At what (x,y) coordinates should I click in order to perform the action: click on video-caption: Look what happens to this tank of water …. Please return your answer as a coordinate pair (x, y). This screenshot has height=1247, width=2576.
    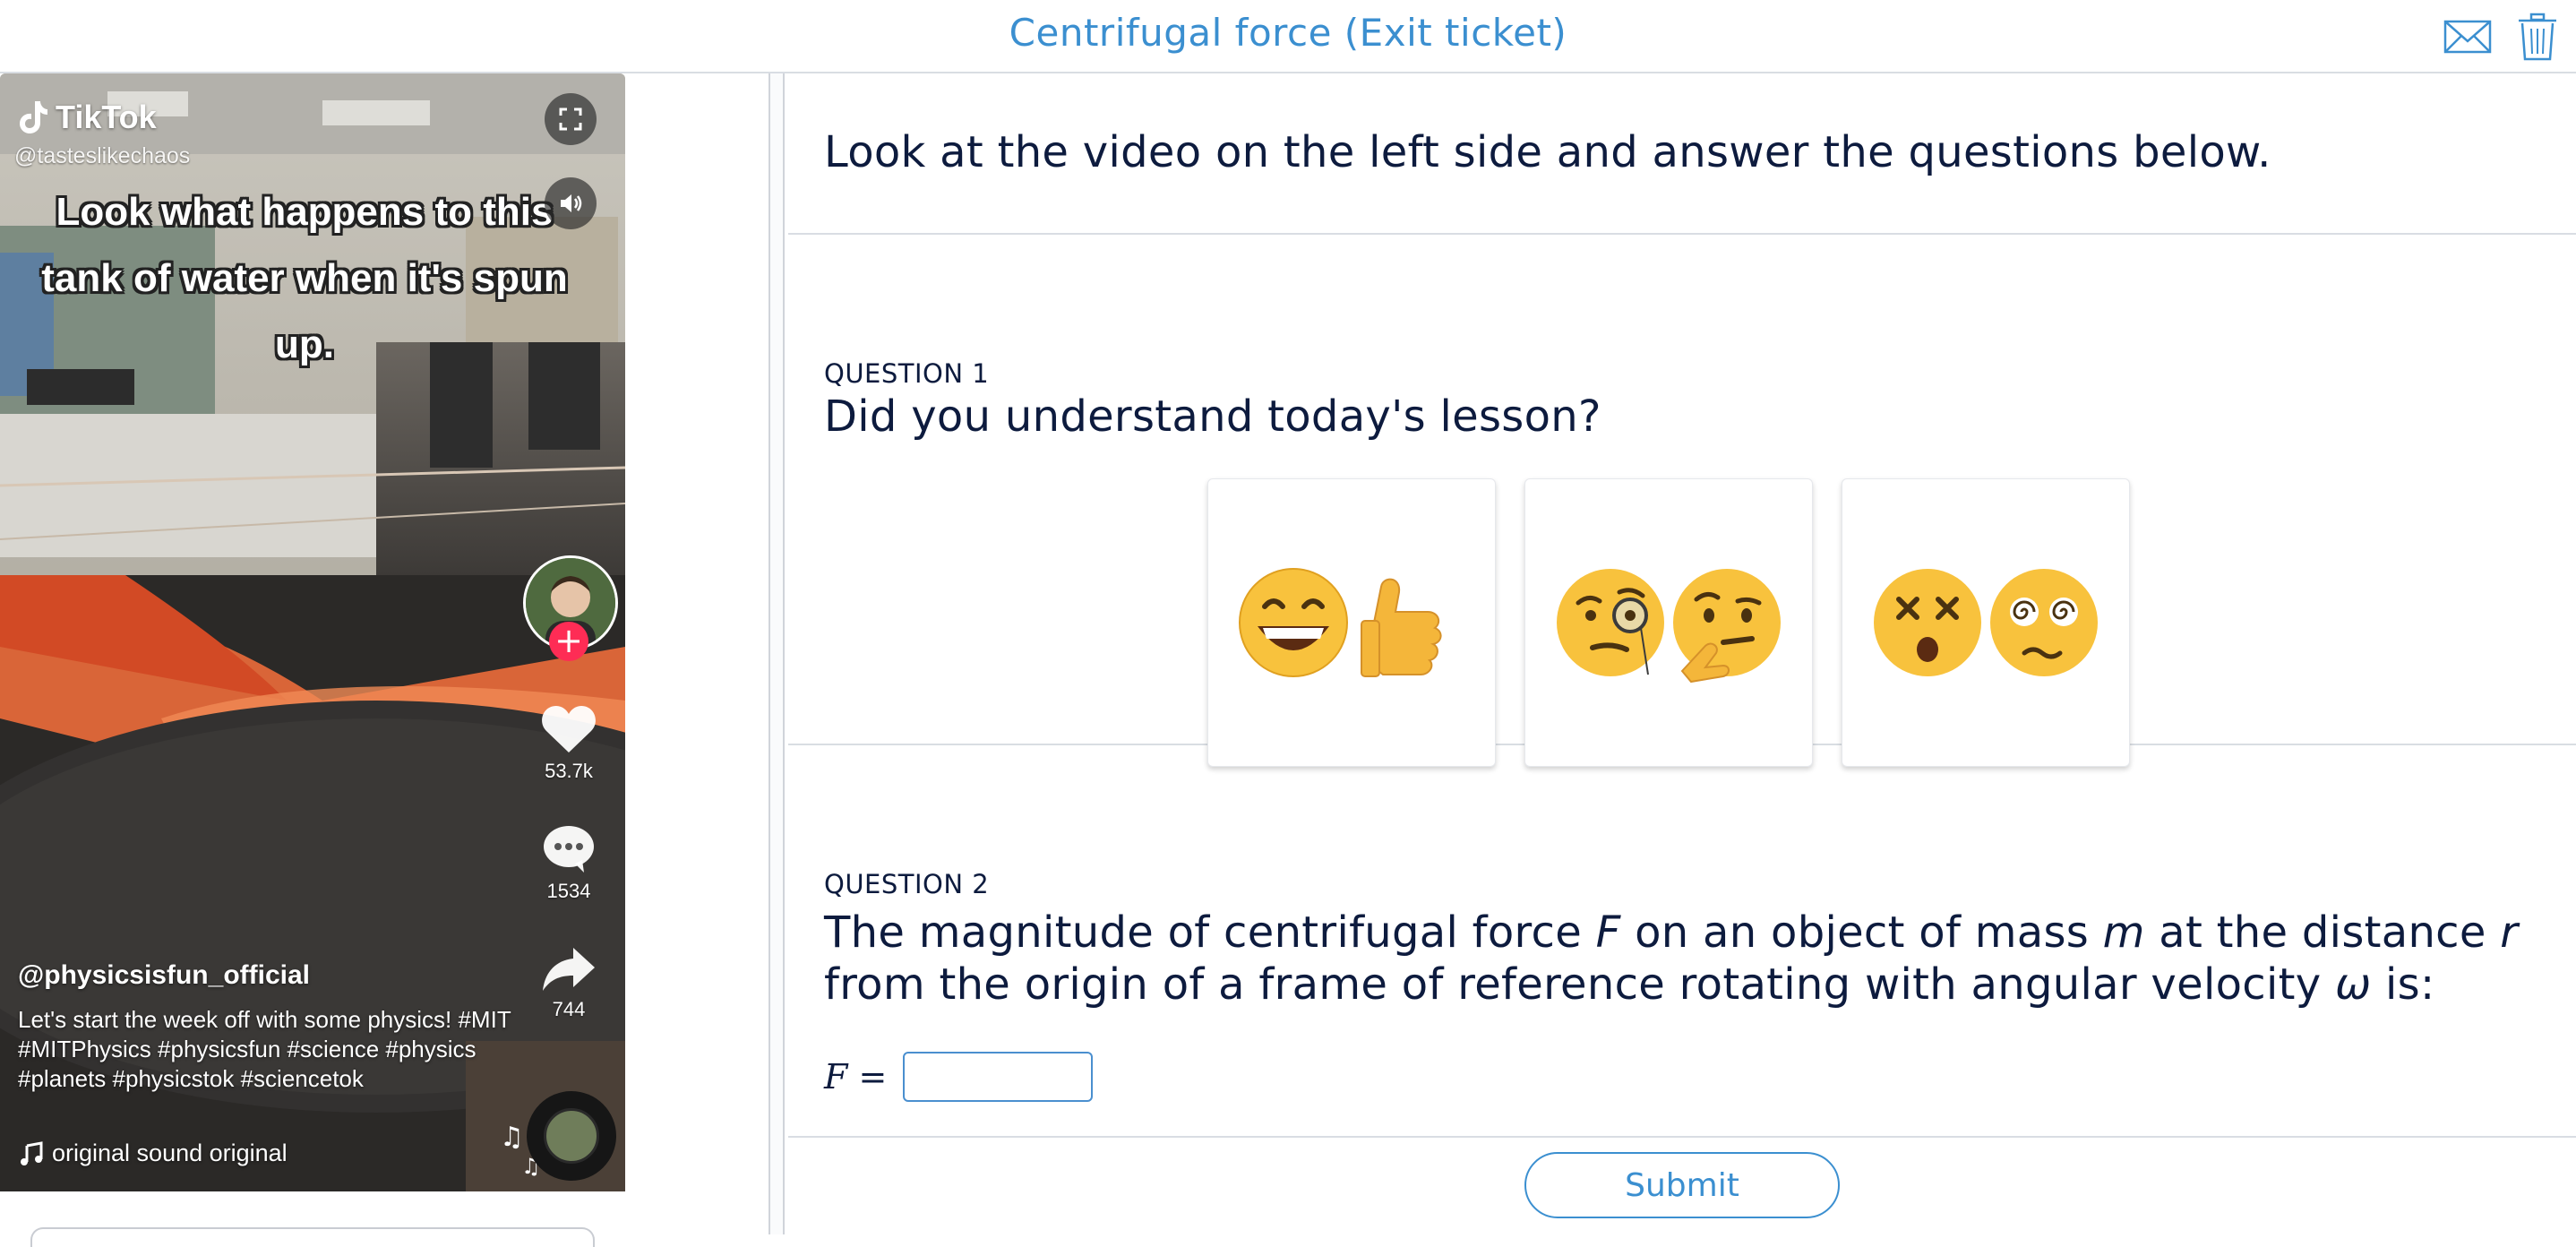
    Looking at the image, I should click on (304, 278).